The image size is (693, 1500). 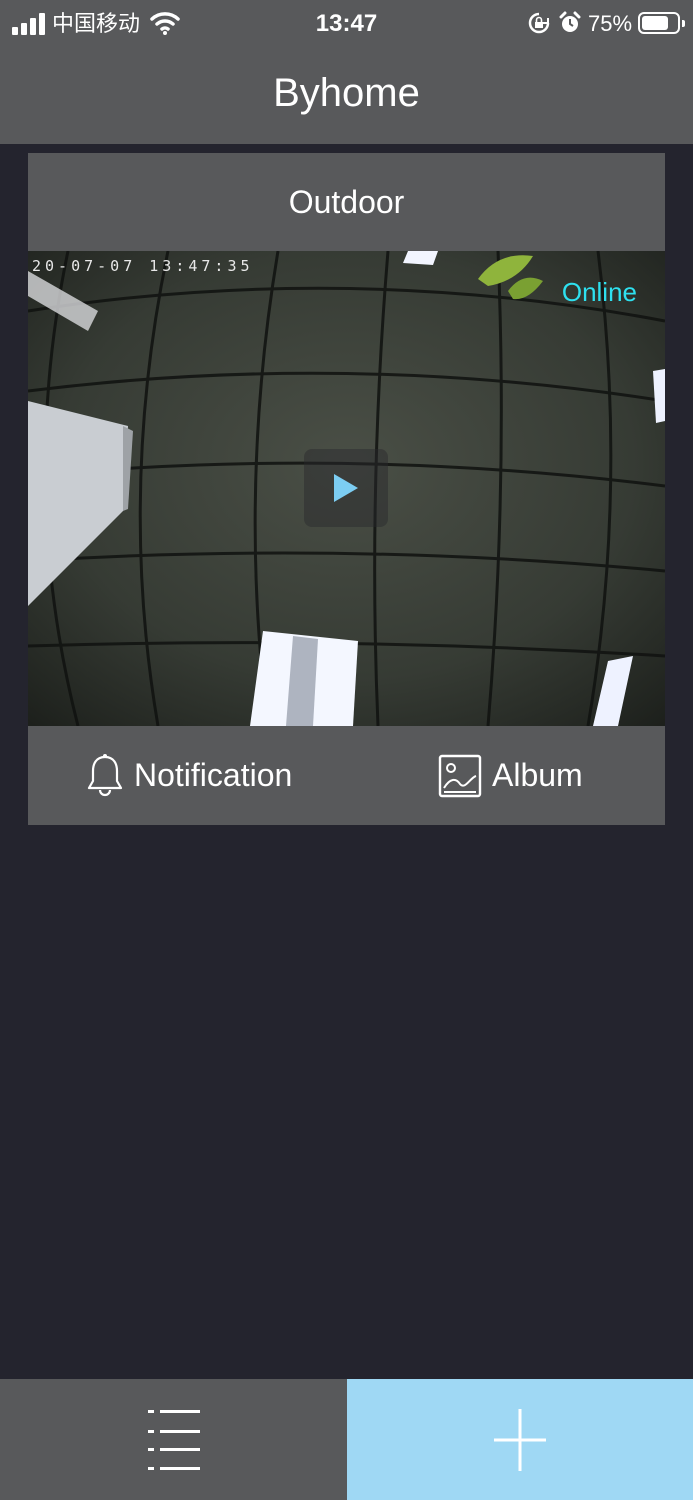 What do you see at coordinates (460, 775) in the screenshot?
I see `image-icon` at bounding box center [460, 775].